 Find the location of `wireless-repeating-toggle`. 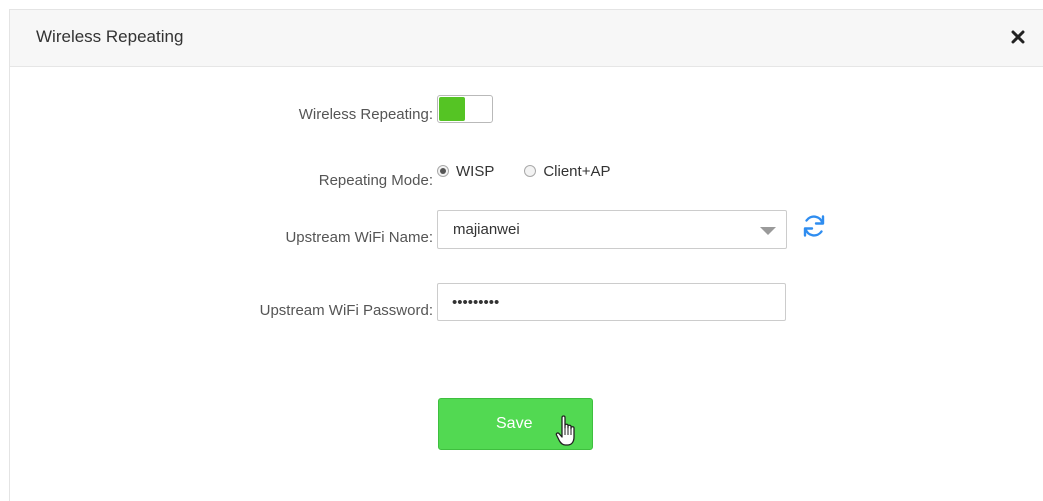

wireless-repeating-toggle is located at coordinates (465, 109).